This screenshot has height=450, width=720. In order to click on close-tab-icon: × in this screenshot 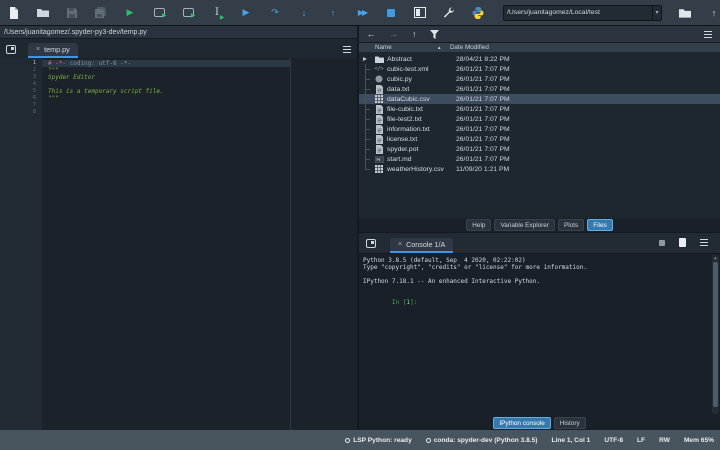, I will do `click(38, 49)`.